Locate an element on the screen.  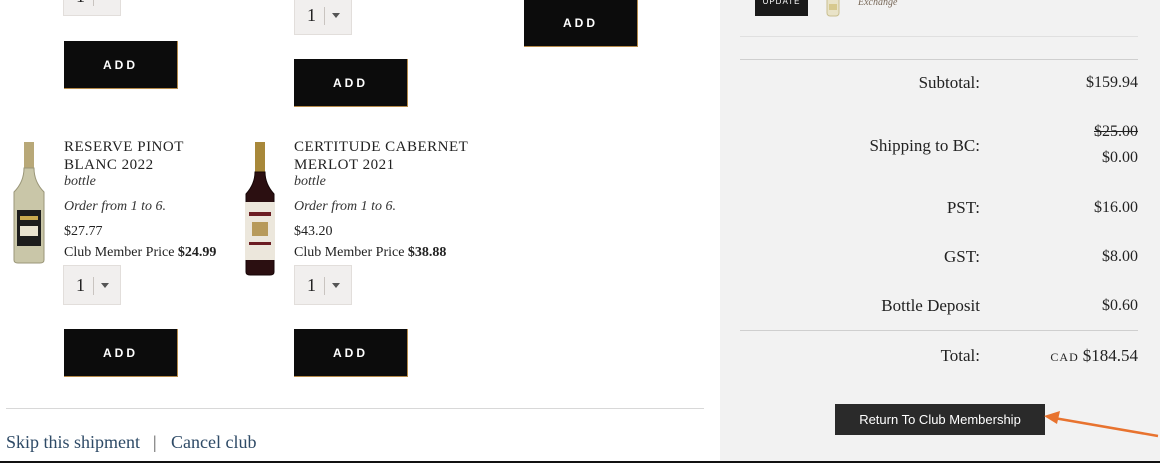
annotation-arrow-icon is located at coordinates (1101, 424).